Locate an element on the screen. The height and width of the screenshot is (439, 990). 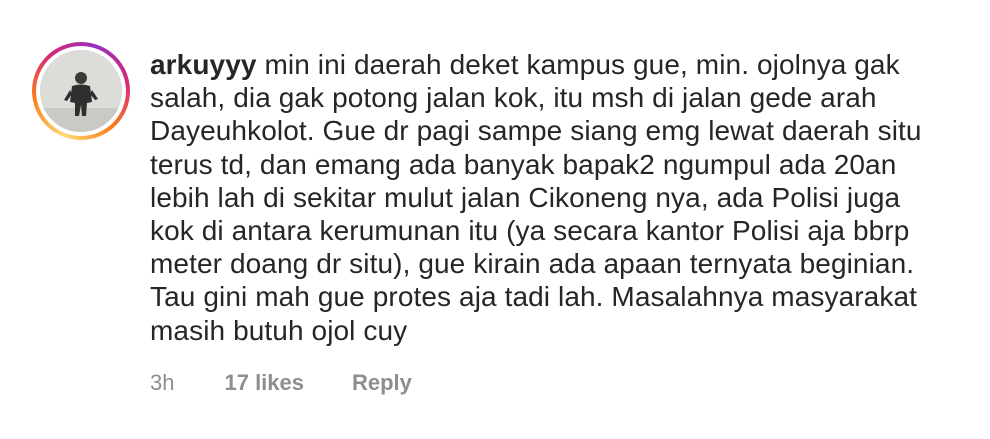
comment-meta: 3h 17 likes Reply is located at coordinates (281, 383).